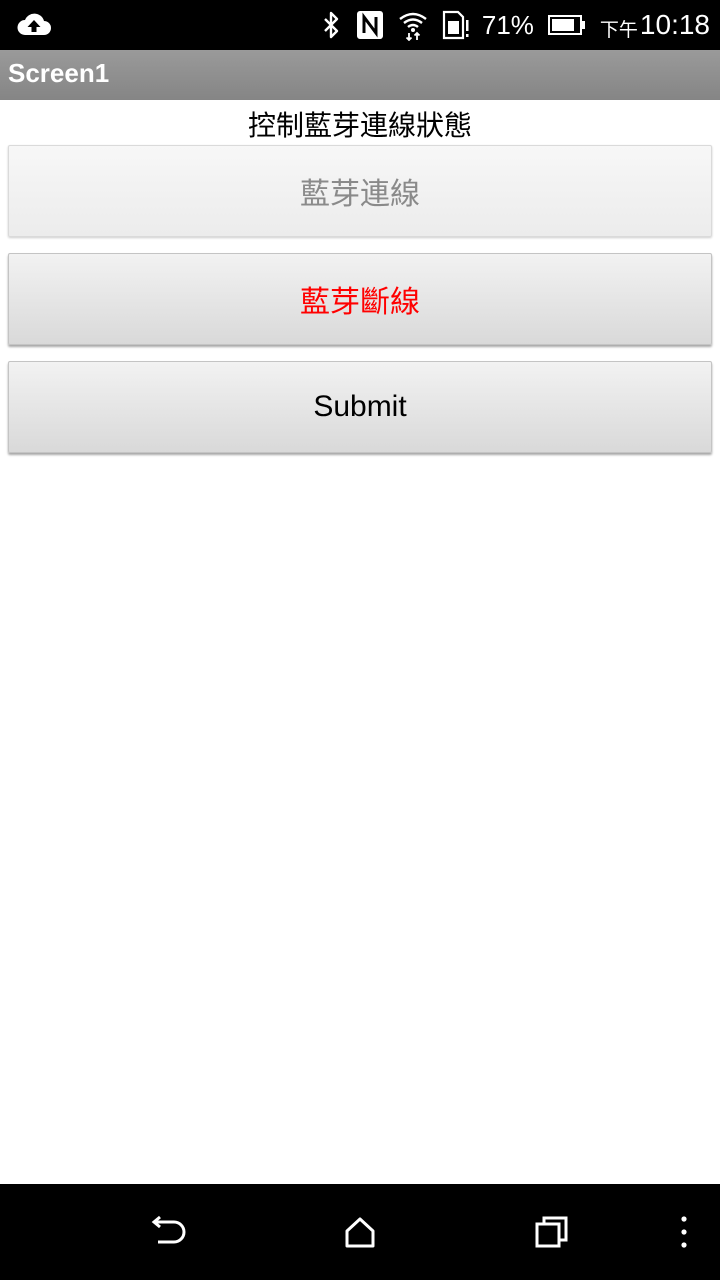 The height and width of the screenshot is (1280, 720). I want to click on recents-icon, so click(553, 1232).